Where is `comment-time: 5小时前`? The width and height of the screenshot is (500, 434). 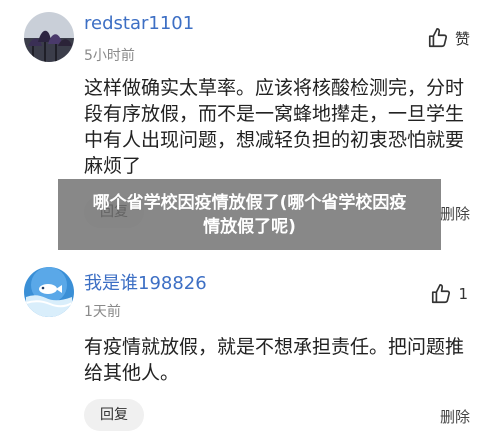 comment-time: 5小时前 is located at coordinates (109, 56).